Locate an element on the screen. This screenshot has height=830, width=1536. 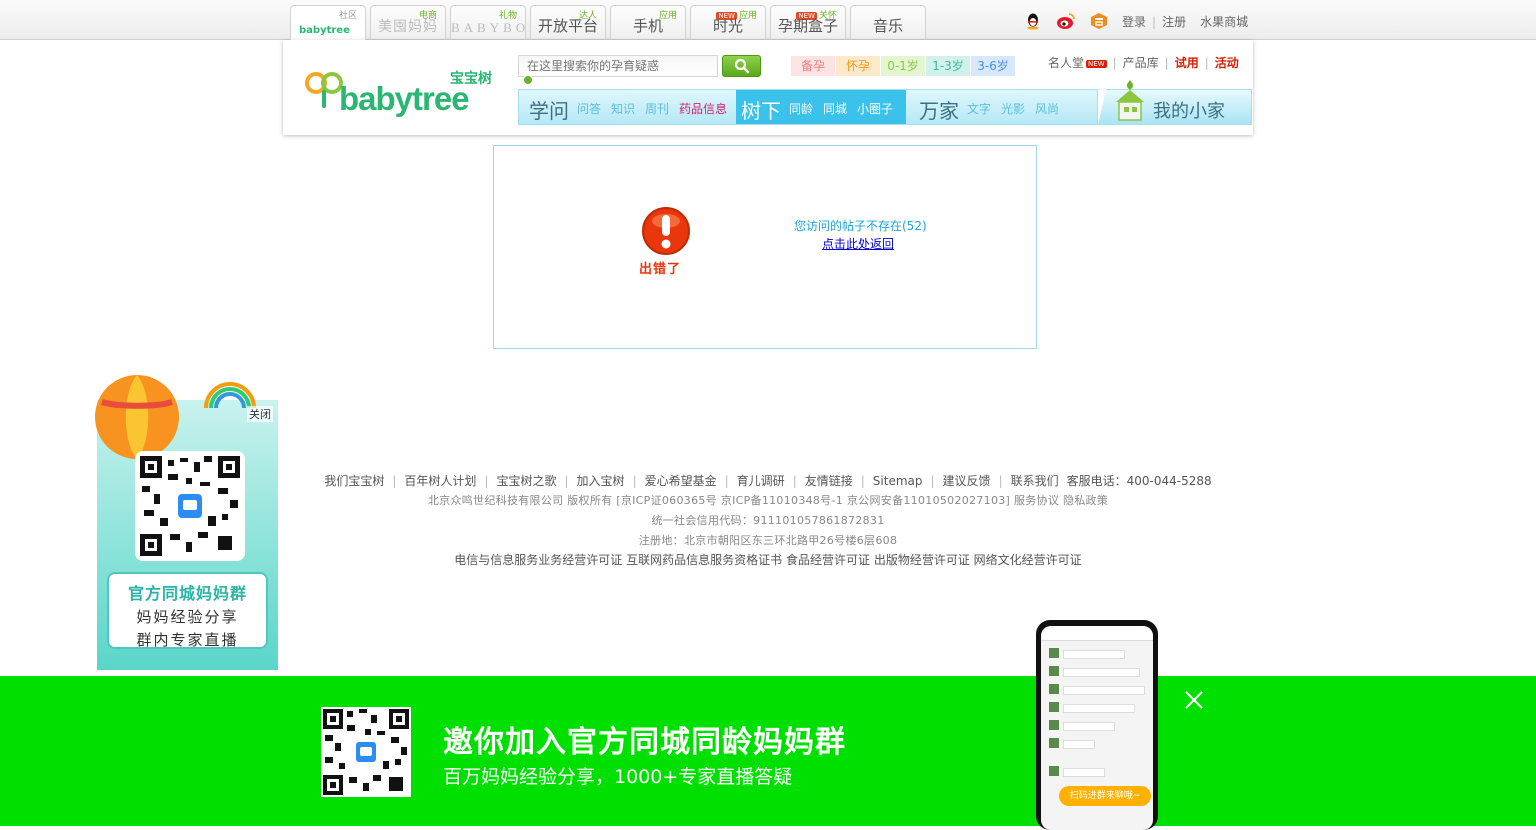
license-link: 网络文化经营许可证 is located at coordinates (1028, 560).